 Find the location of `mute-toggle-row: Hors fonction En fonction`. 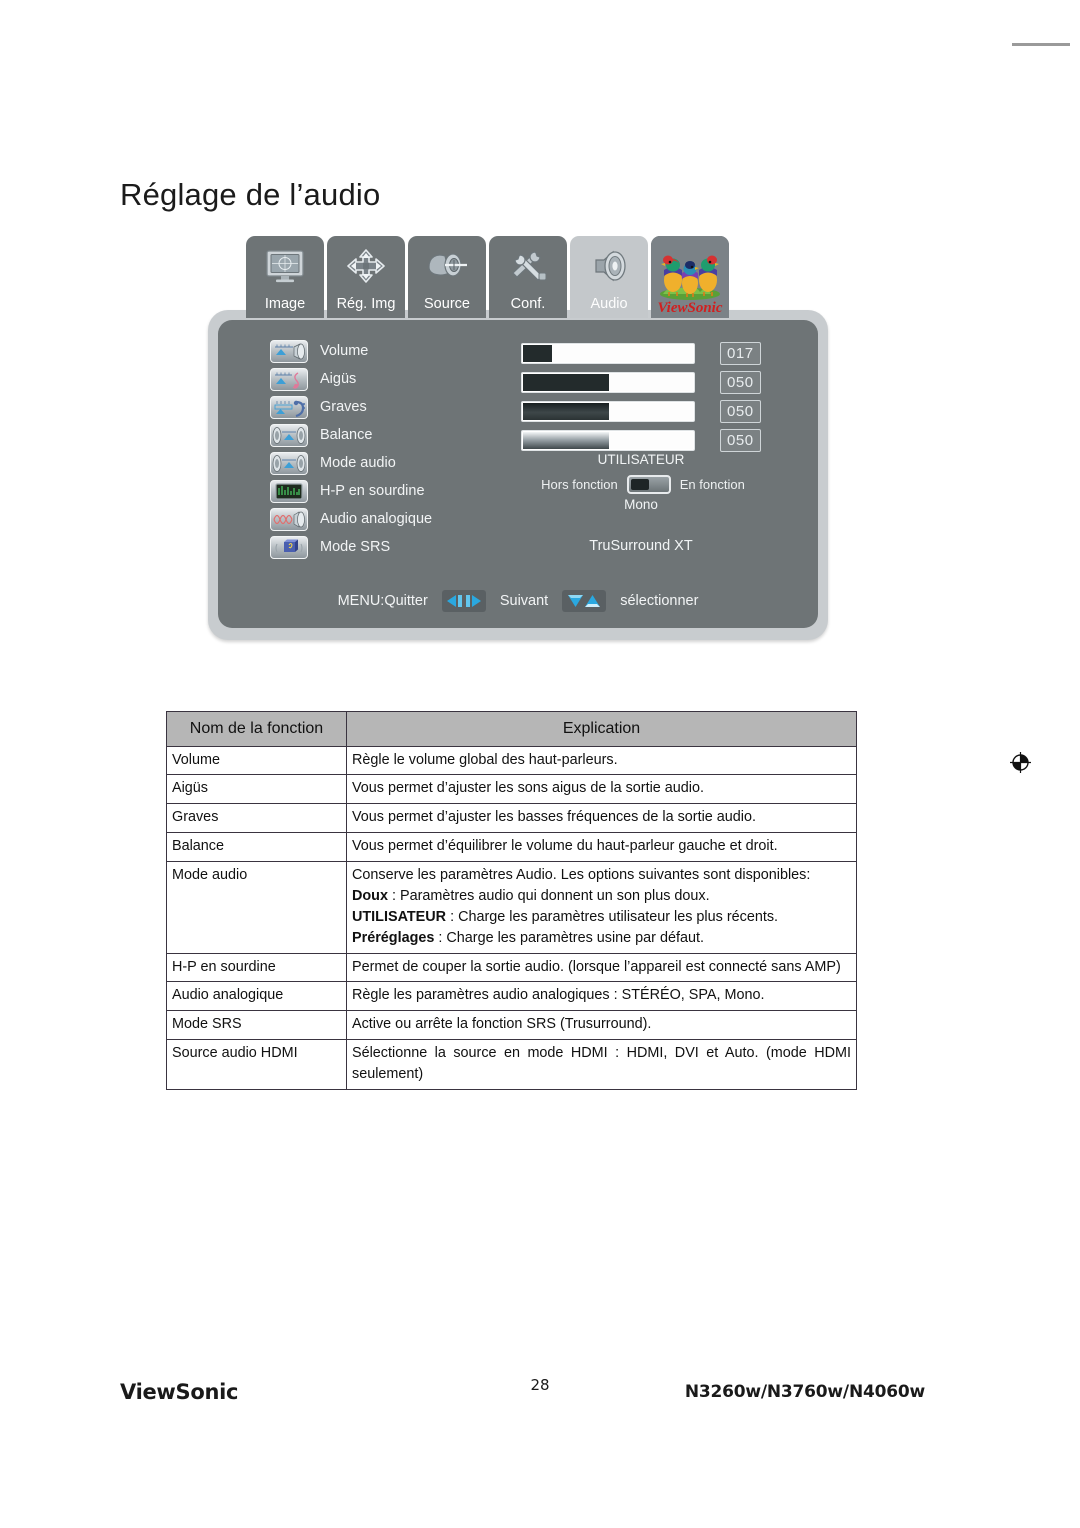

mute-toggle-row: Hors fonction En fonction is located at coordinates (643, 484).